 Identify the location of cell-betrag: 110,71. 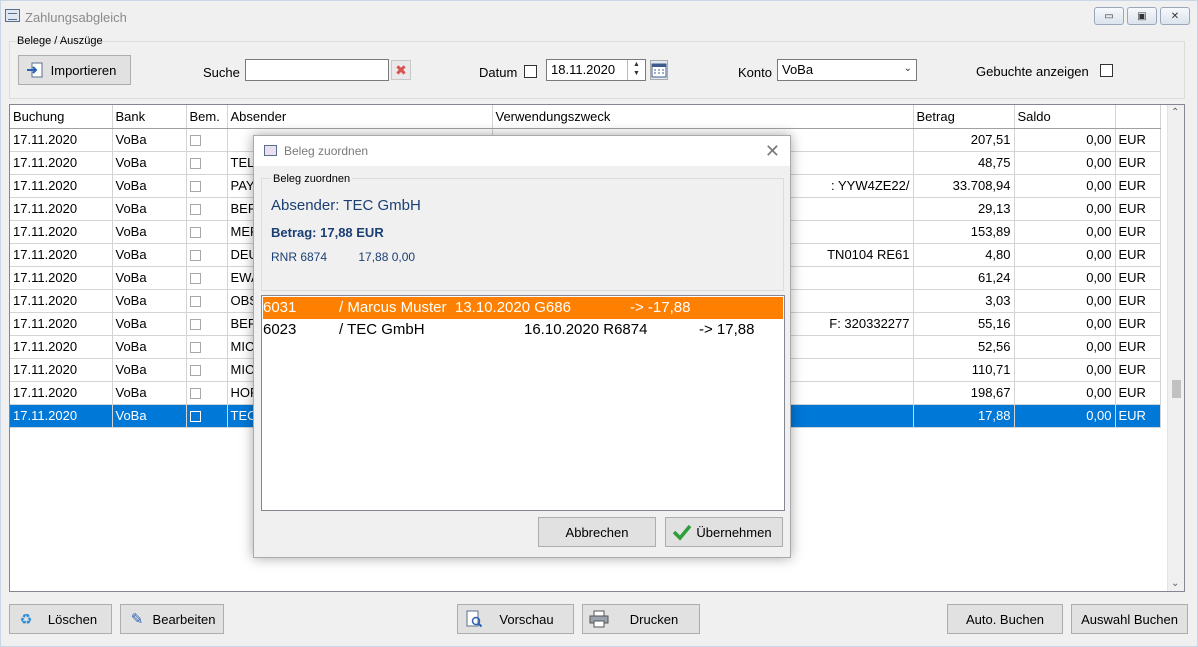
(964, 370).